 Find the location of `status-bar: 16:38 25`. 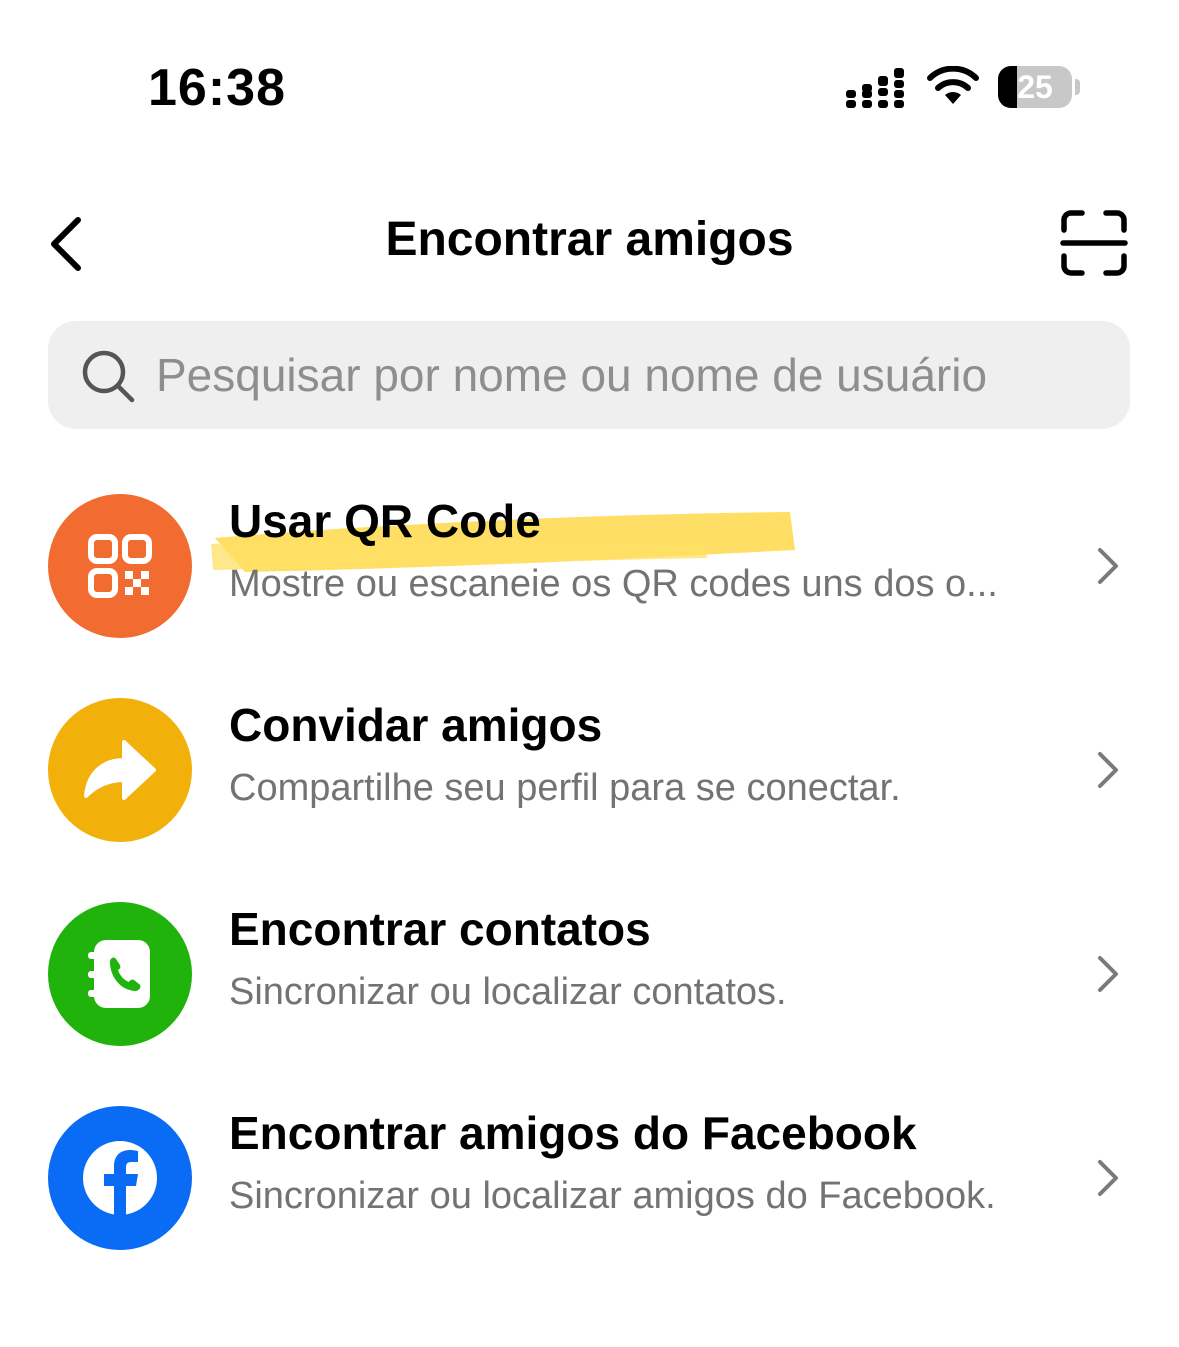

status-bar: 16:38 25 is located at coordinates (589, 85).